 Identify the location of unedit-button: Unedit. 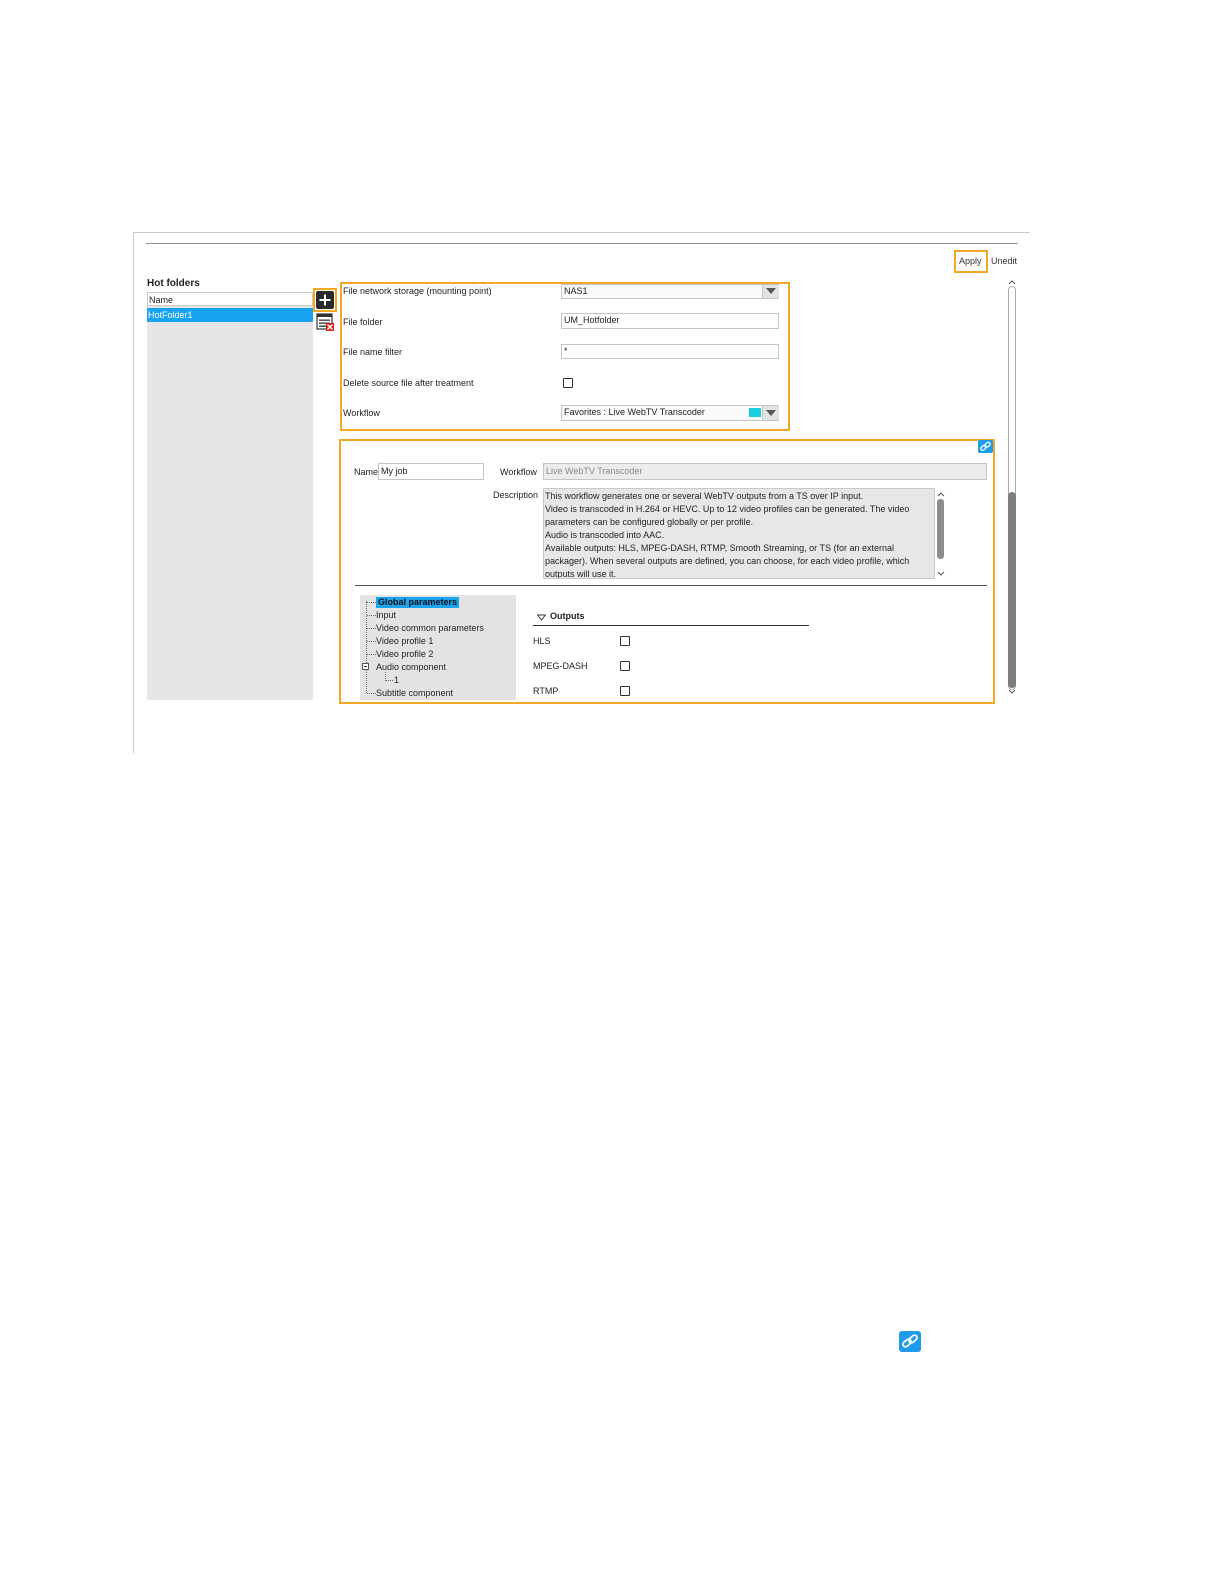
(1004, 261).